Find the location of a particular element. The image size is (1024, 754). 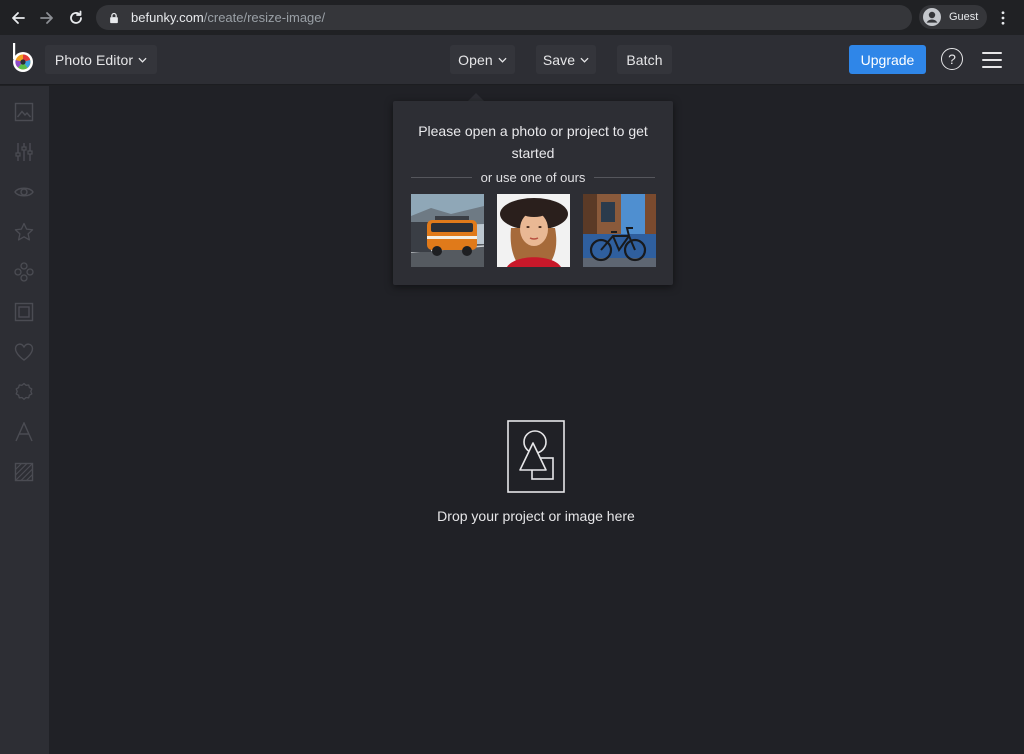

text-icon is located at coordinates (24, 432).